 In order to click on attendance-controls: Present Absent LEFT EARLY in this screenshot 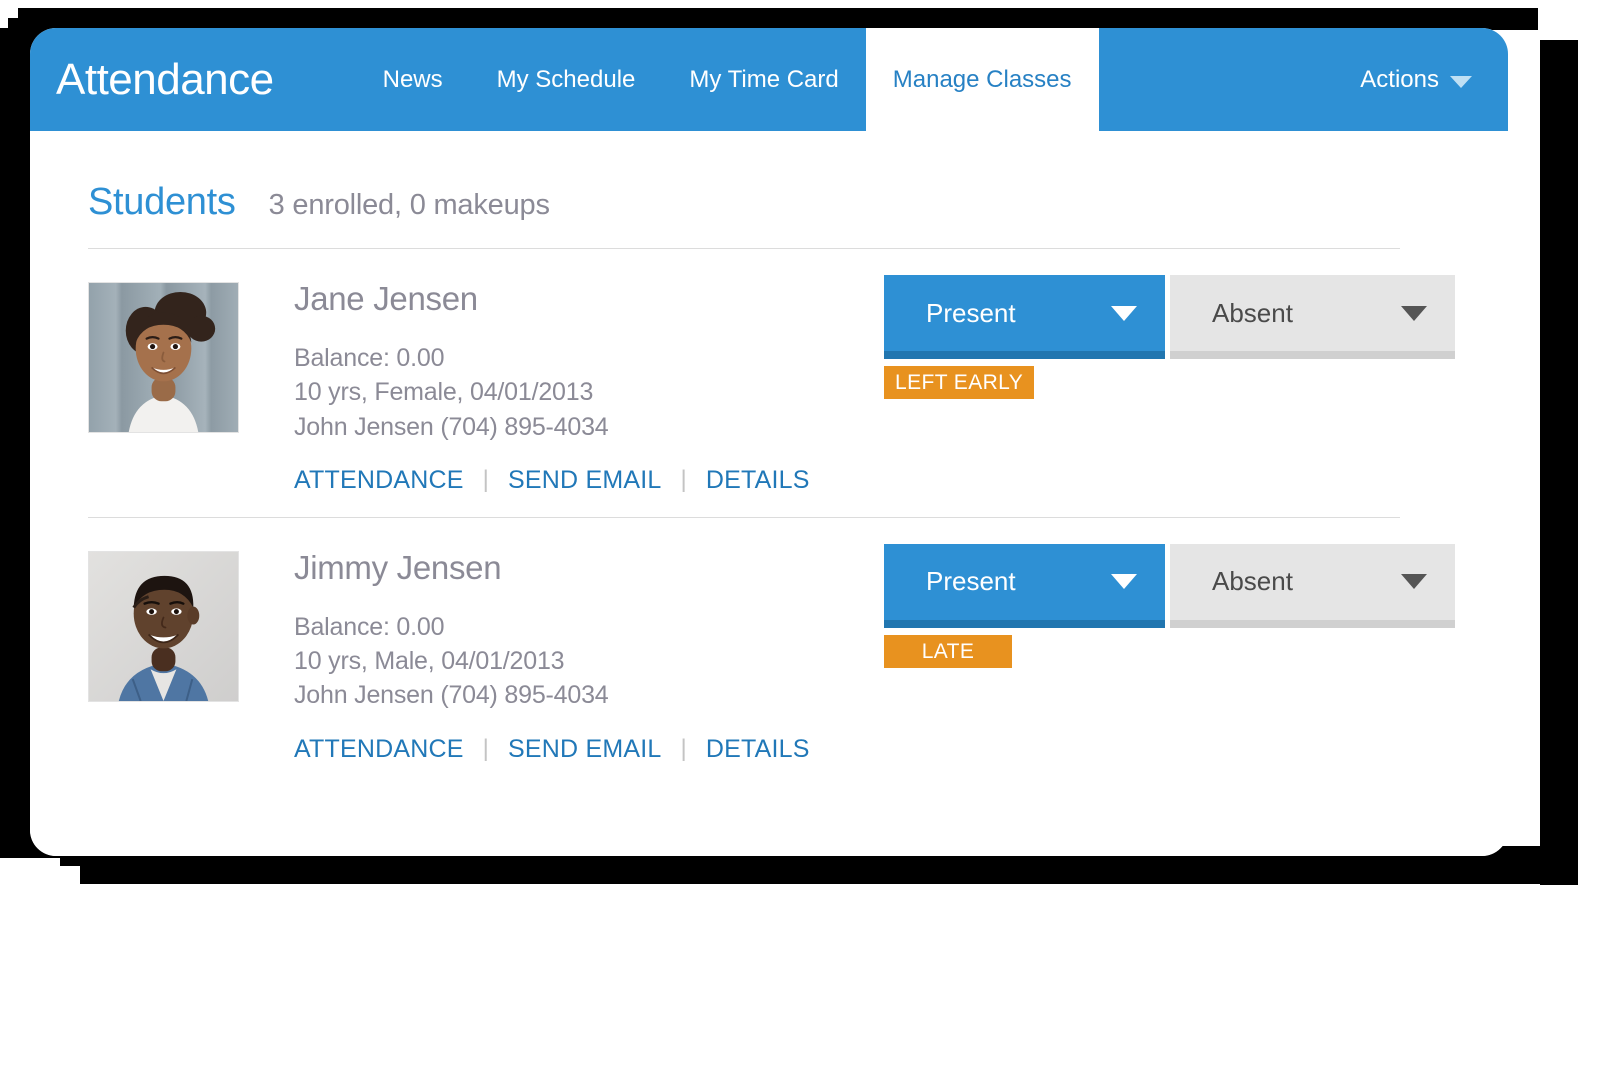, I will do `click(1171, 337)`.